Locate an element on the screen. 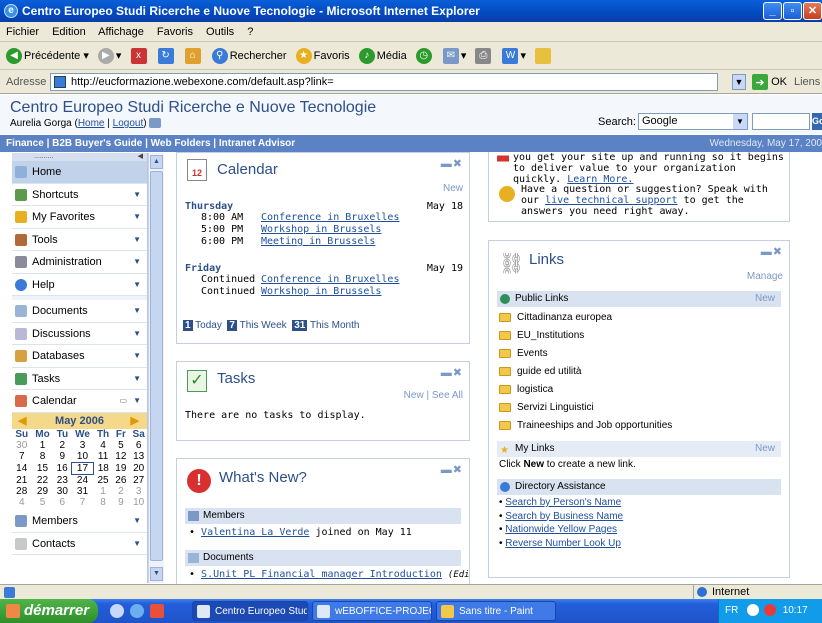 Image resolution: width=822 pixels, height=623 pixels. calendar-day: 11 is located at coordinates (103, 457).